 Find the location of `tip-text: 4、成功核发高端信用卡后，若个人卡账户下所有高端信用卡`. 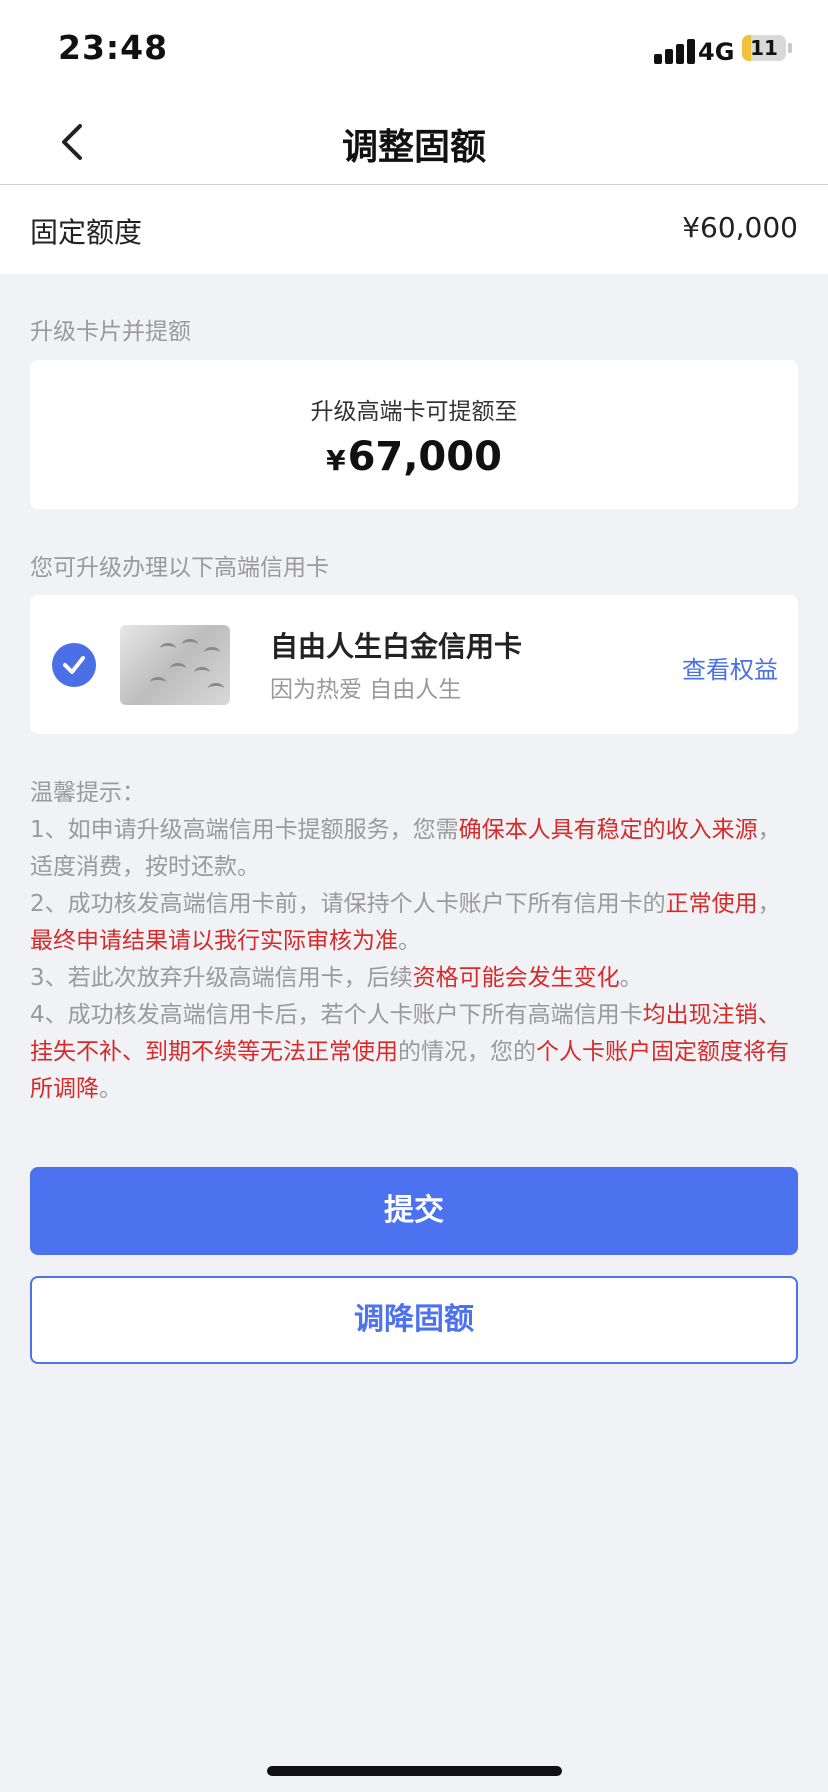

tip-text: 4、成功核发高端信用卡后，若个人卡账户下所有高端信用卡 is located at coordinates (336, 1015).